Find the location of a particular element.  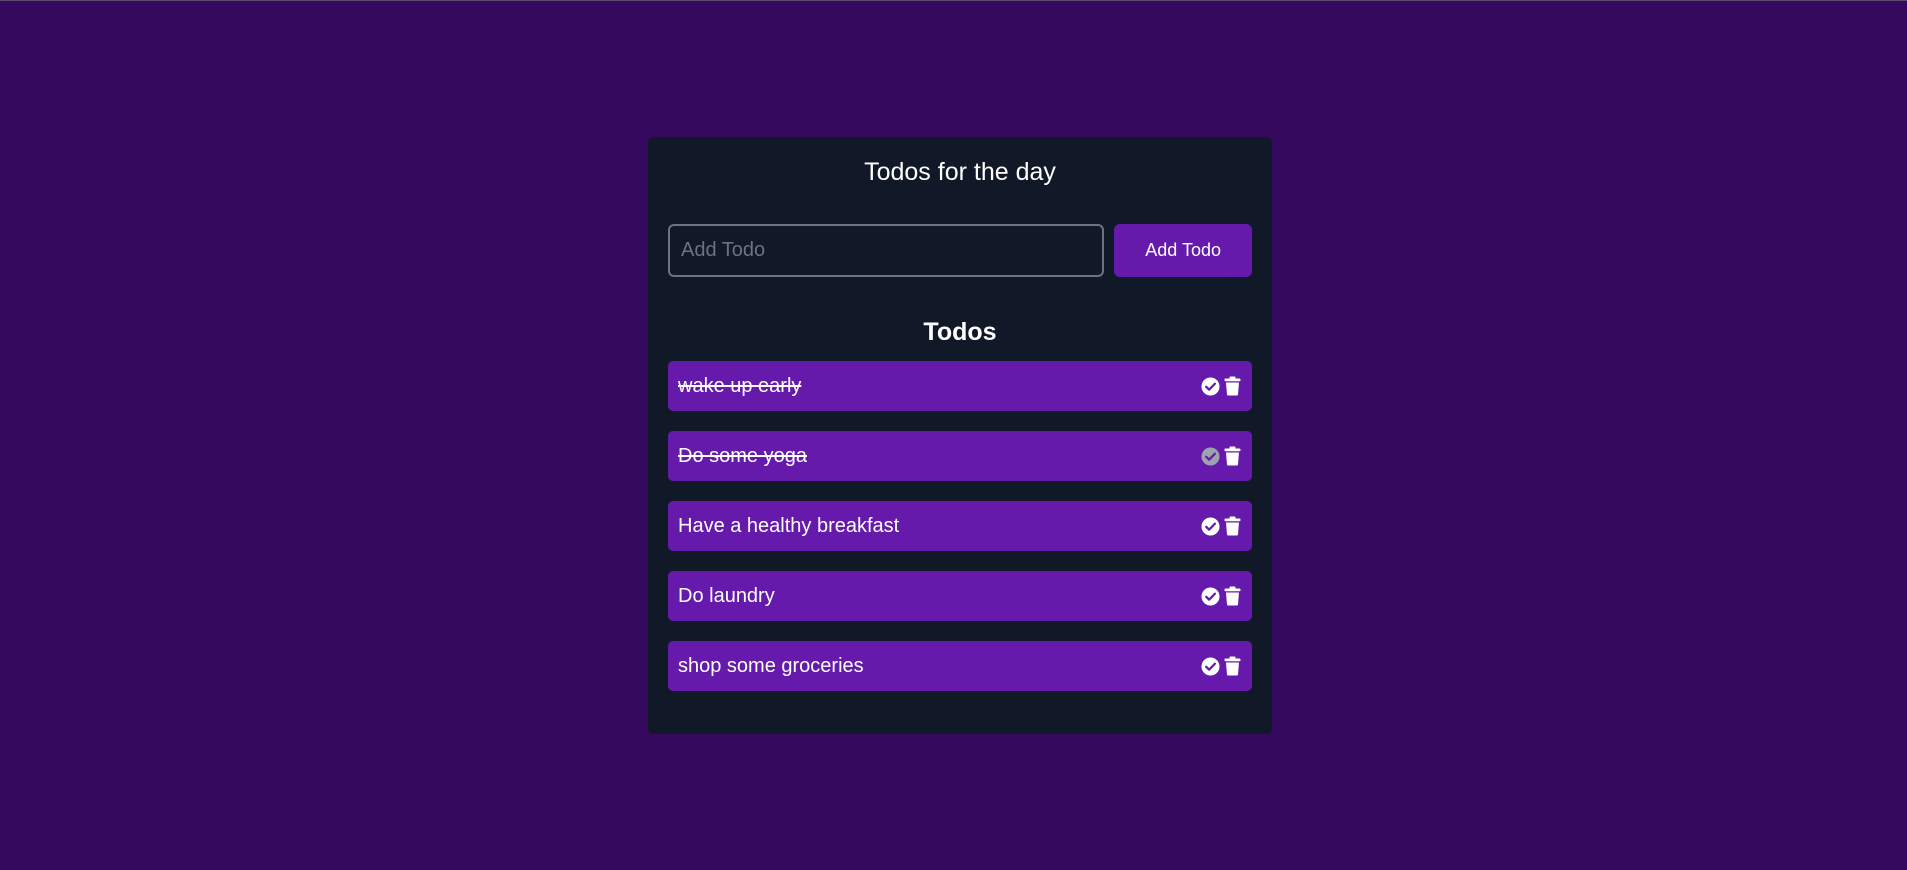

todo-item: Do laundry is located at coordinates (960, 596).